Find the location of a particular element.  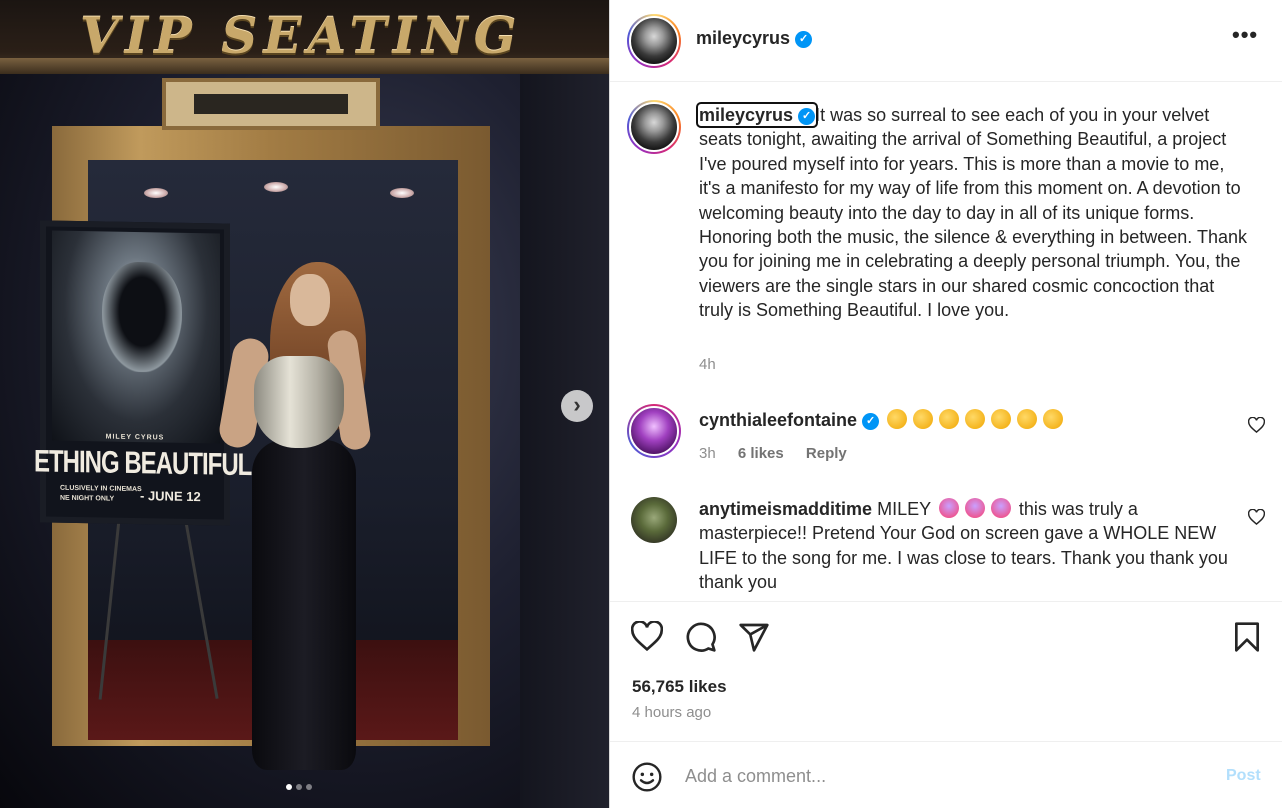

reply-button: Reply is located at coordinates (826, 453).